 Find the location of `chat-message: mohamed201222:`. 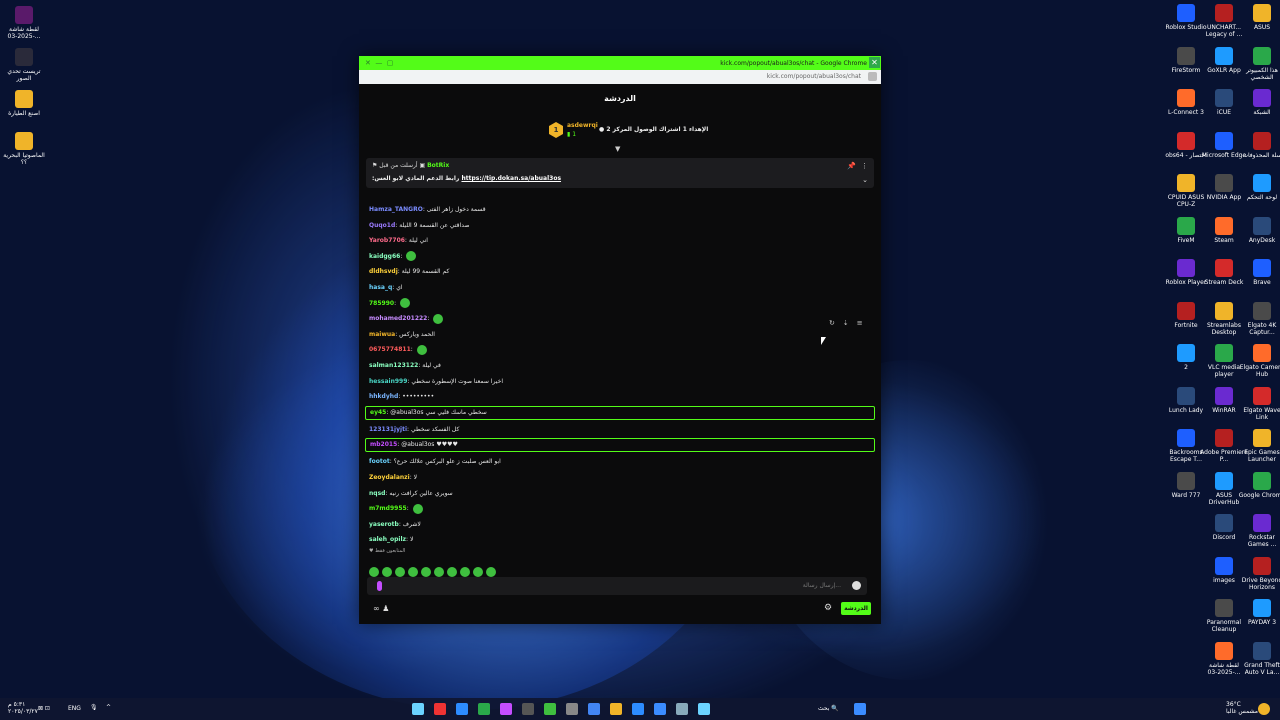

chat-message: mohamed201222: is located at coordinates (620, 319).